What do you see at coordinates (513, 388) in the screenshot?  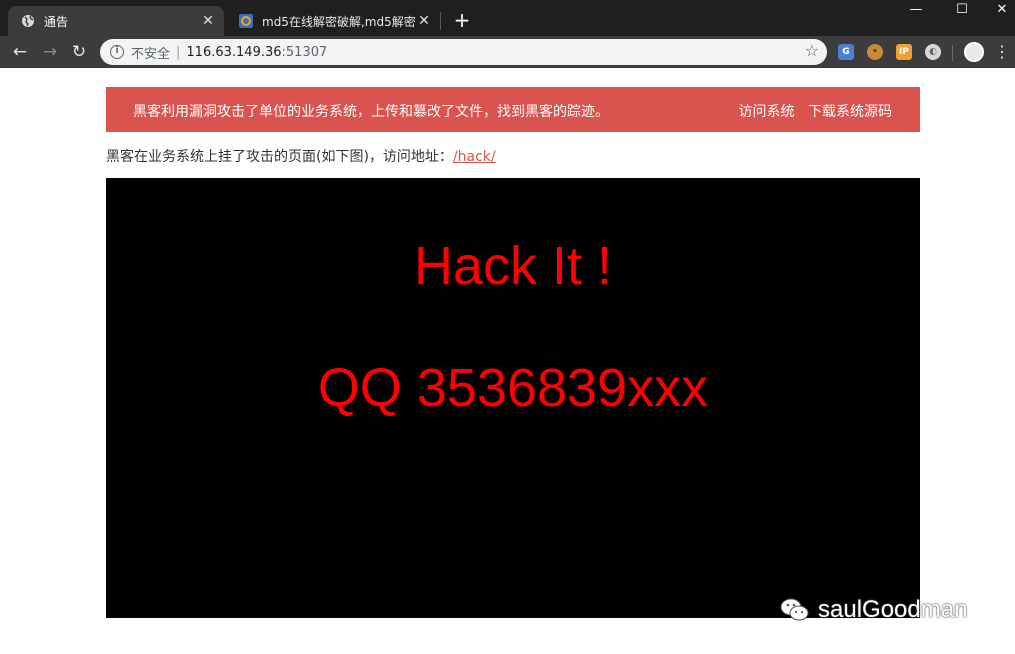 I see `hack-qq-line: QQ 3536839xxx` at bounding box center [513, 388].